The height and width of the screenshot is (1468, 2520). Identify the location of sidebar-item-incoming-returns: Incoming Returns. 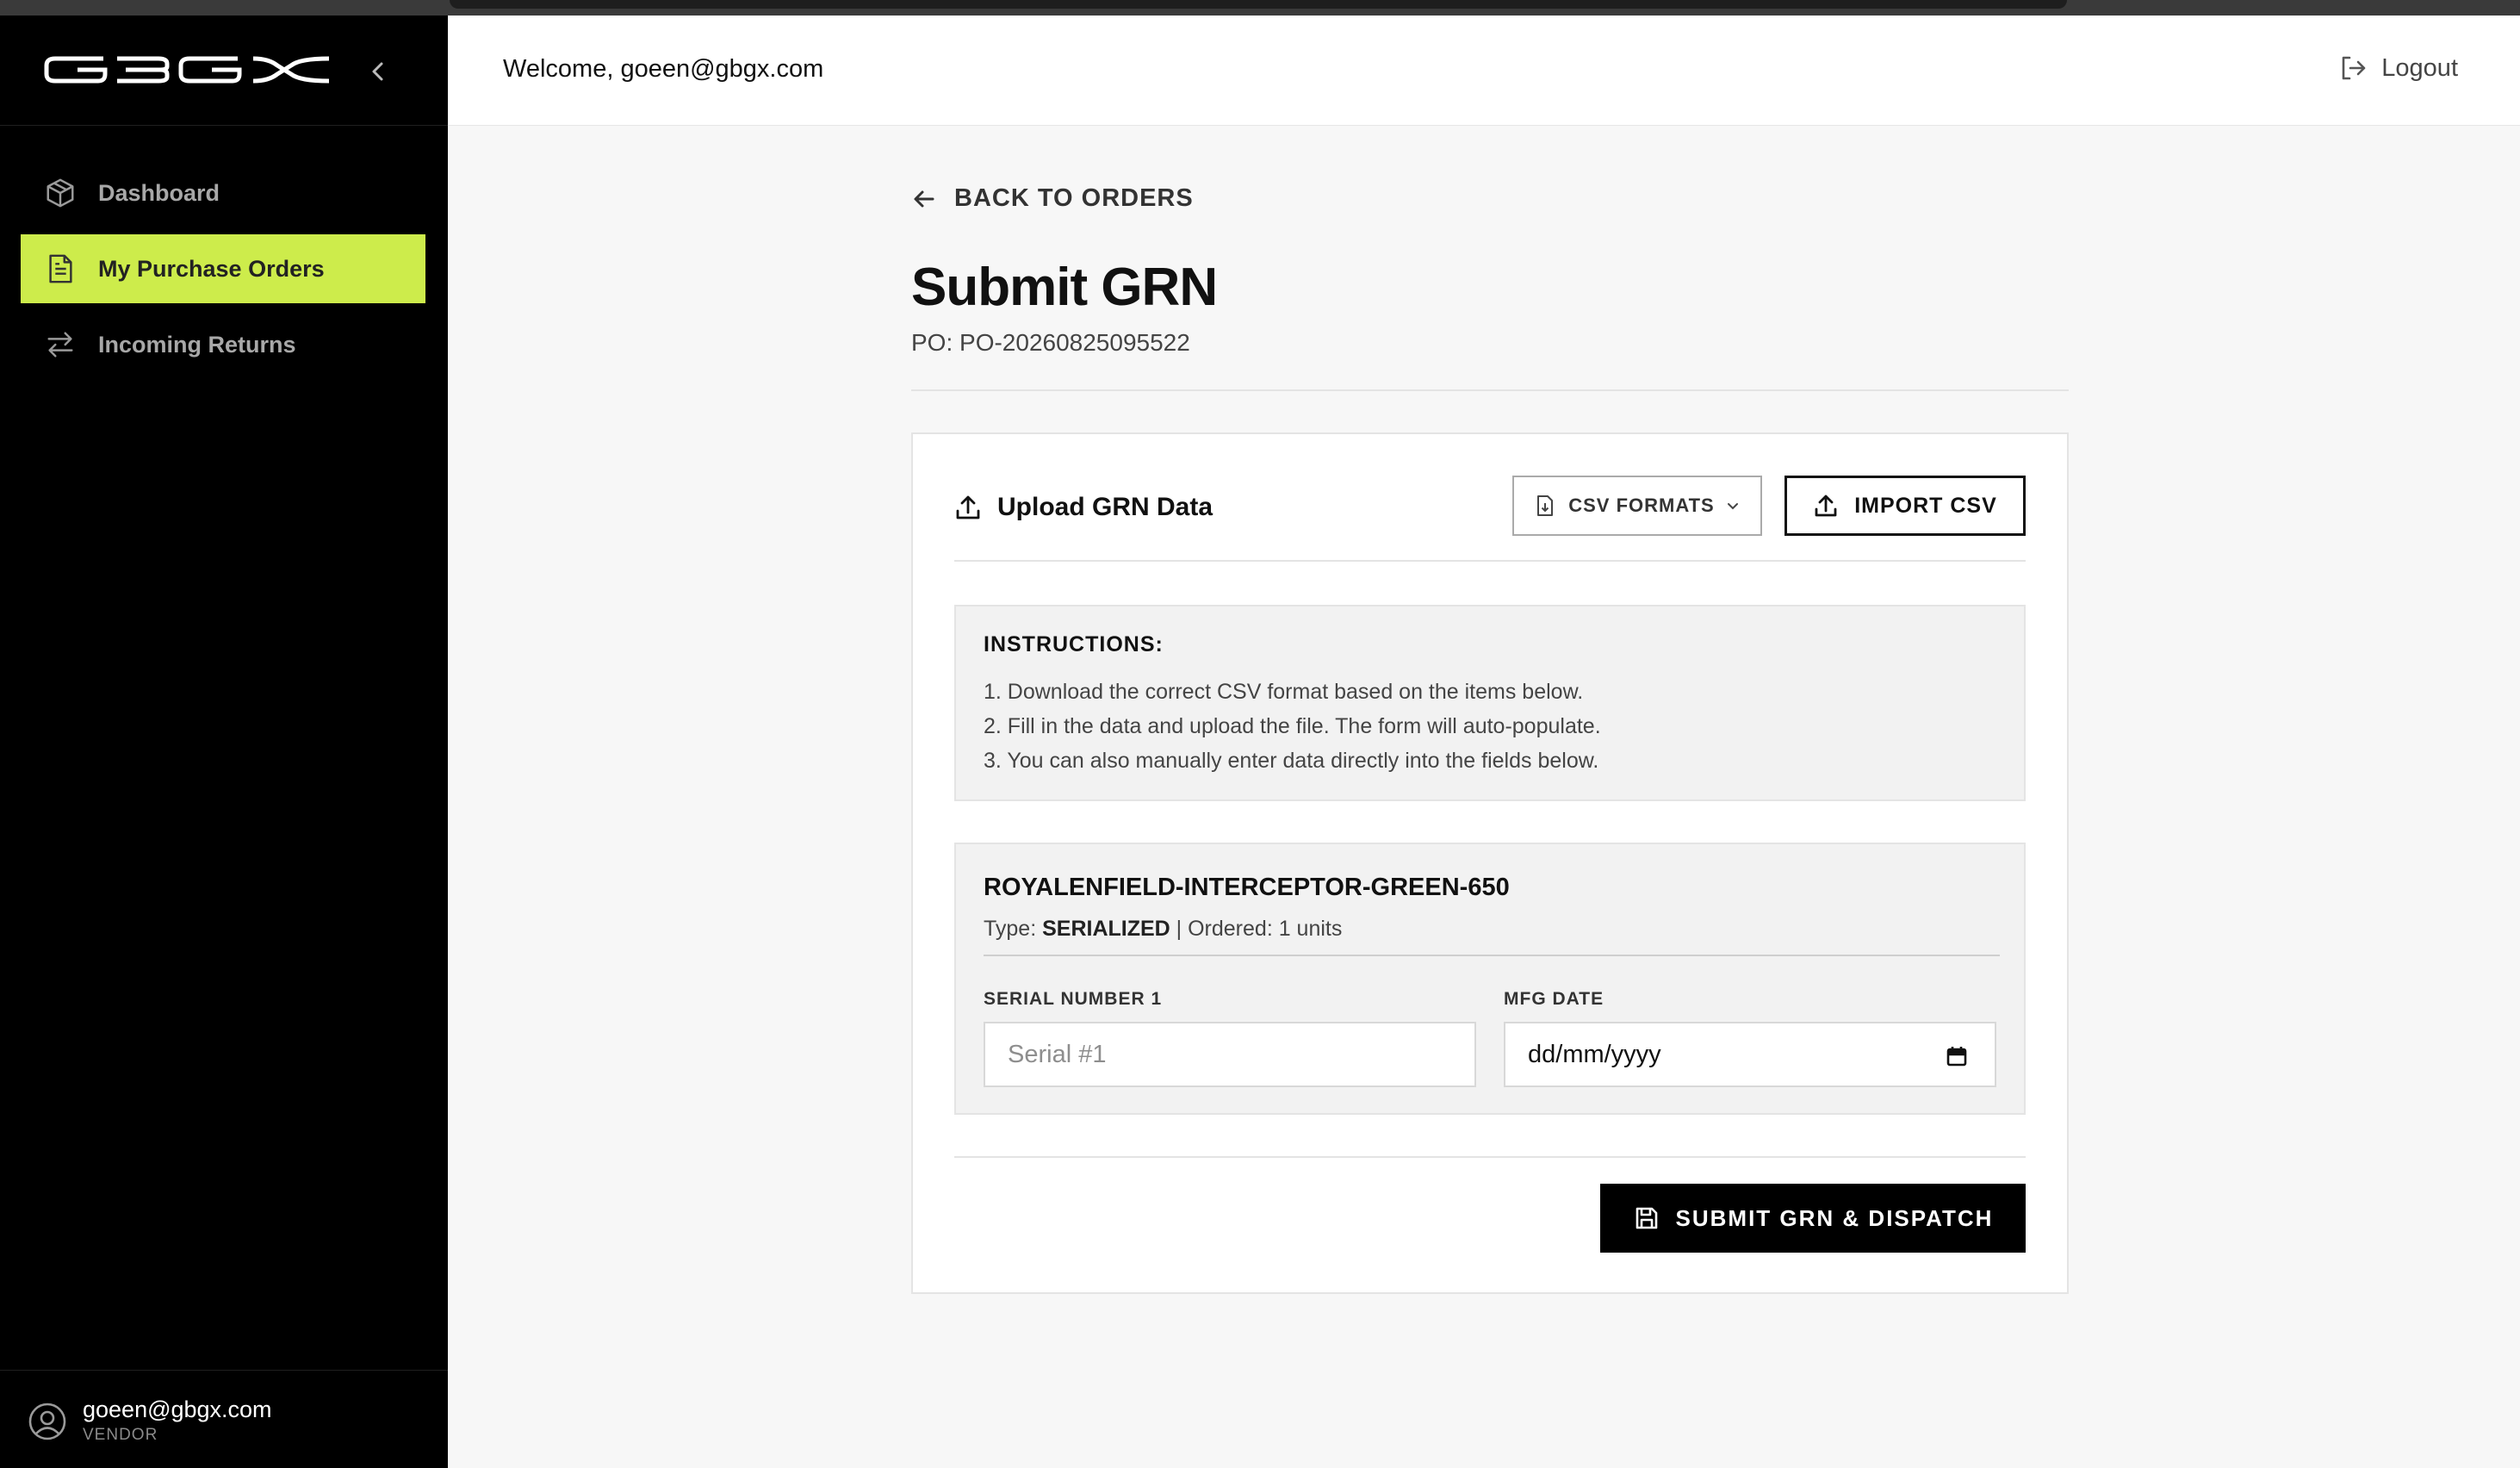
(223, 344).